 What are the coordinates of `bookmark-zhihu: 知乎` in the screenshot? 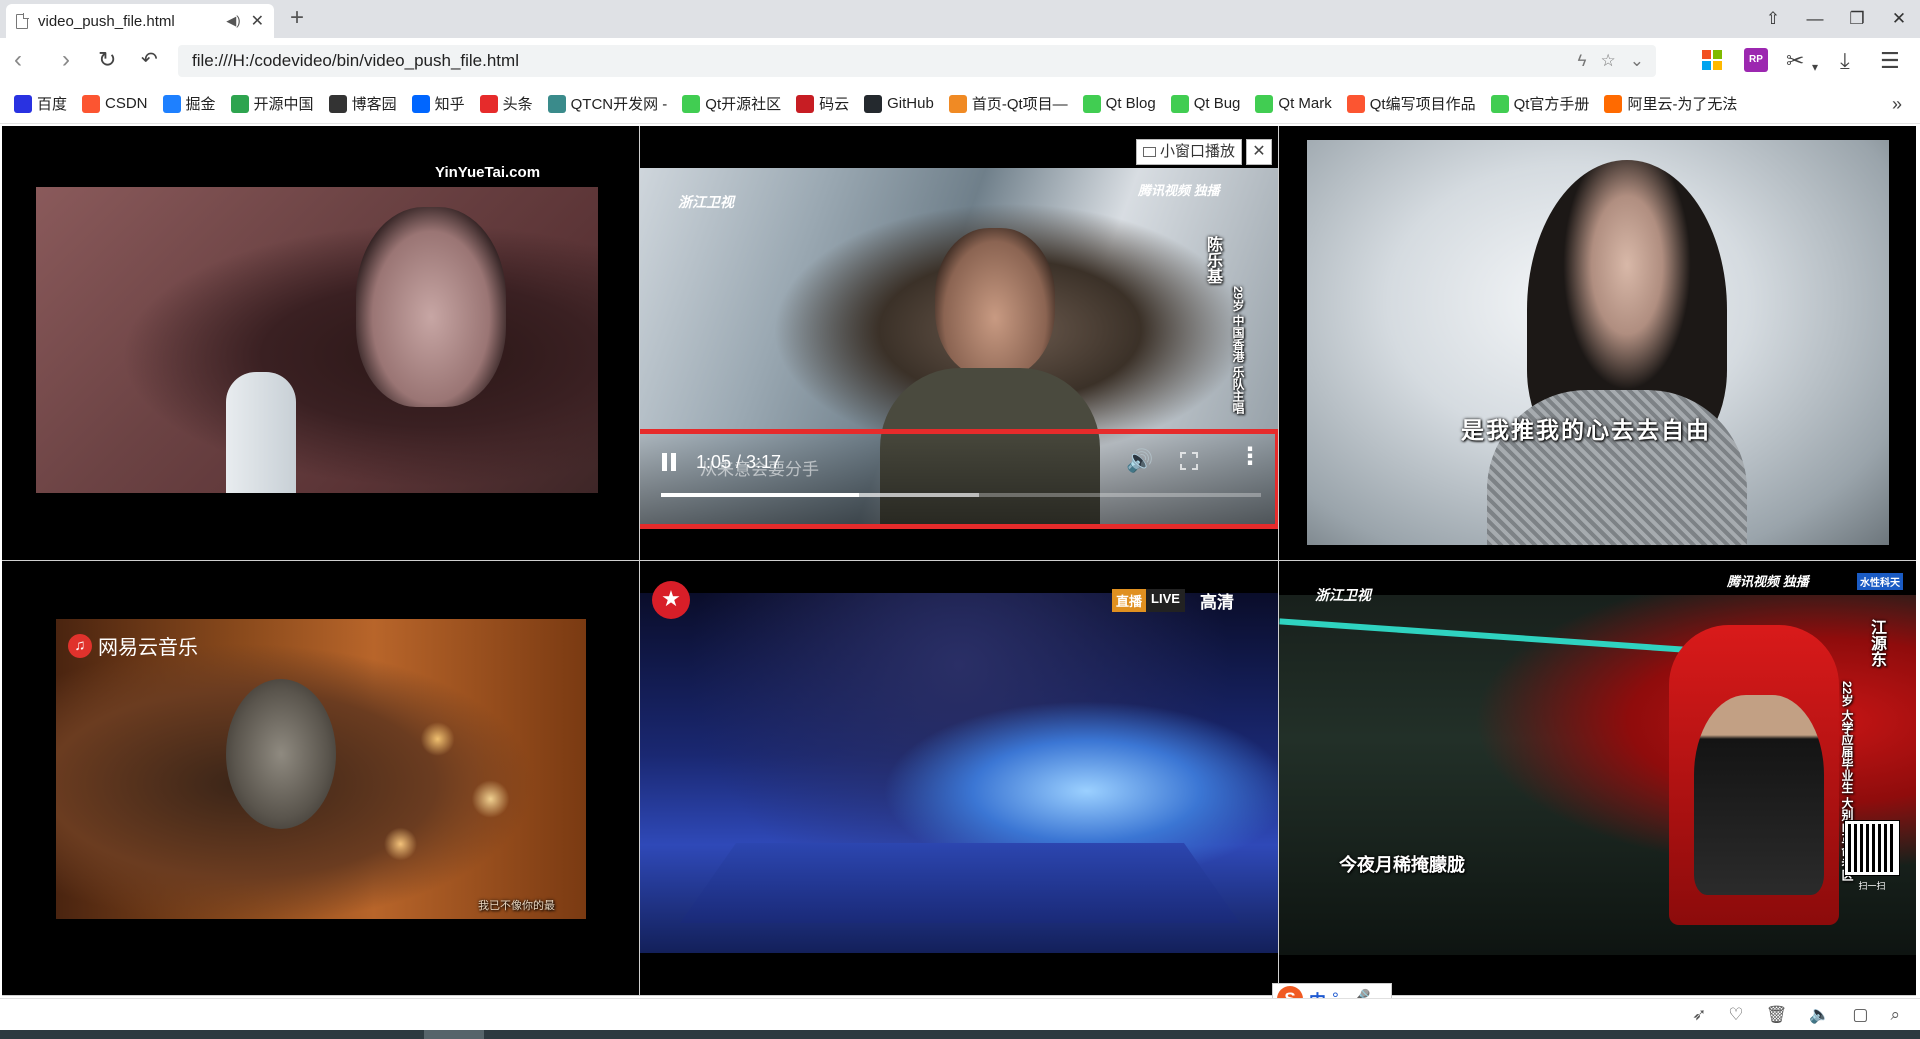 It's located at (438, 103).